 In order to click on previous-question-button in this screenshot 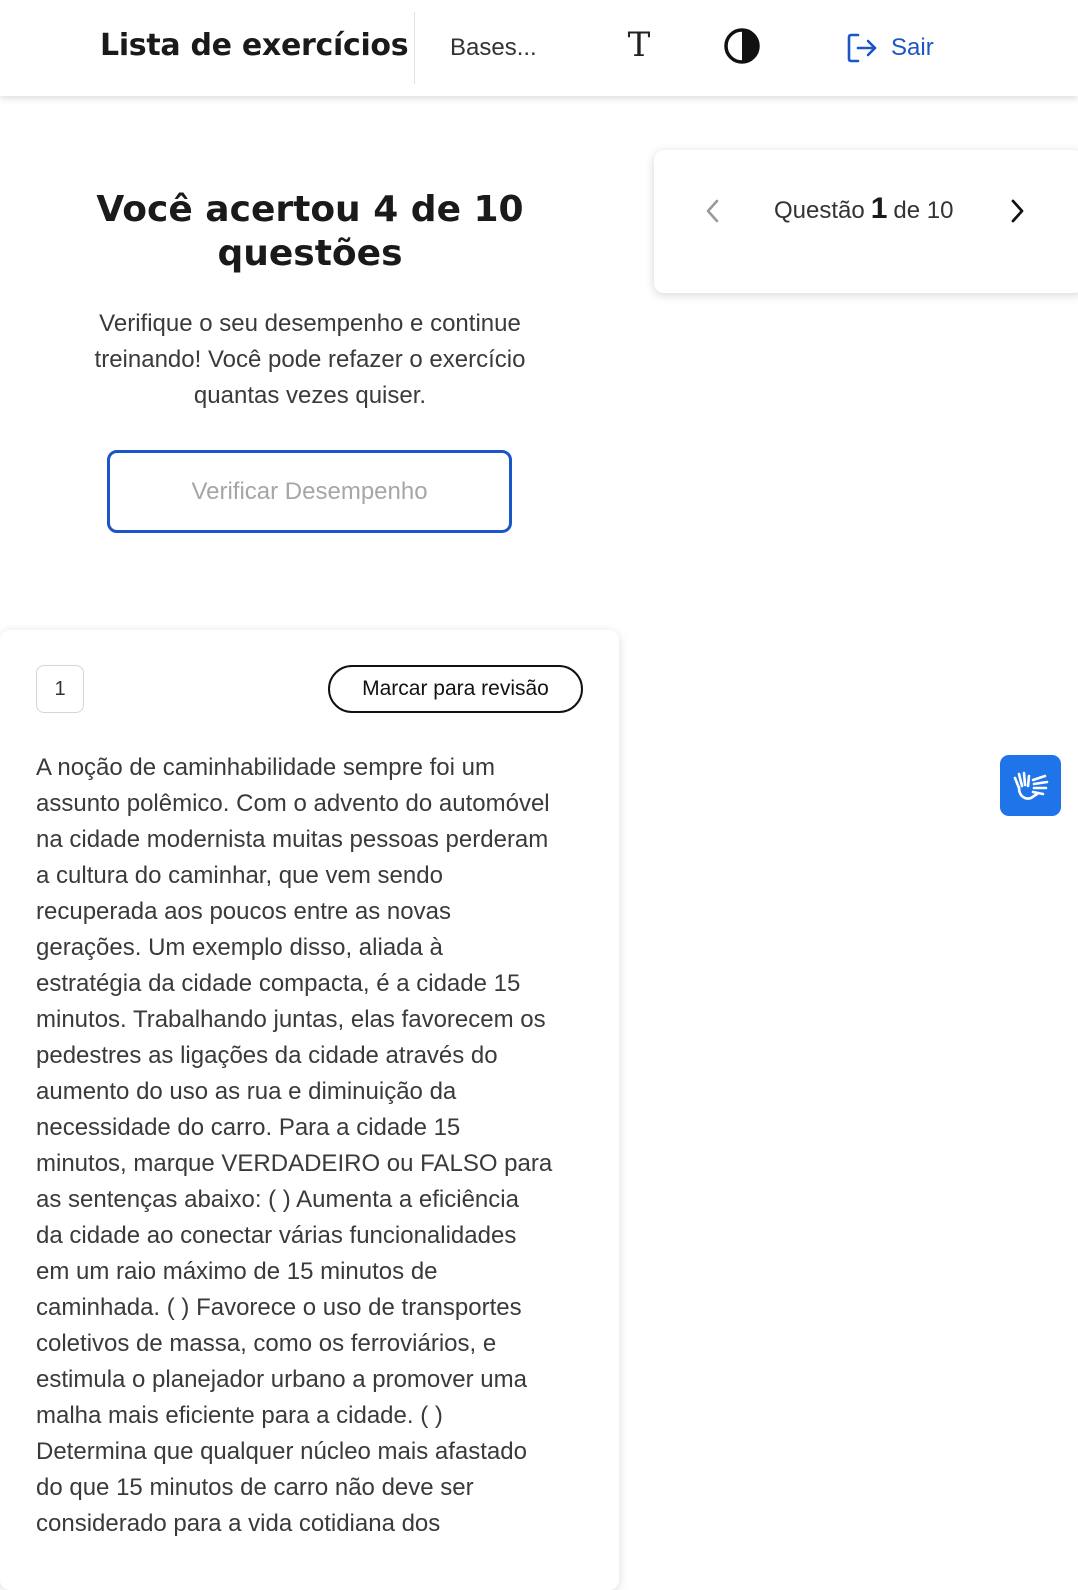, I will do `click(713, 211)`.